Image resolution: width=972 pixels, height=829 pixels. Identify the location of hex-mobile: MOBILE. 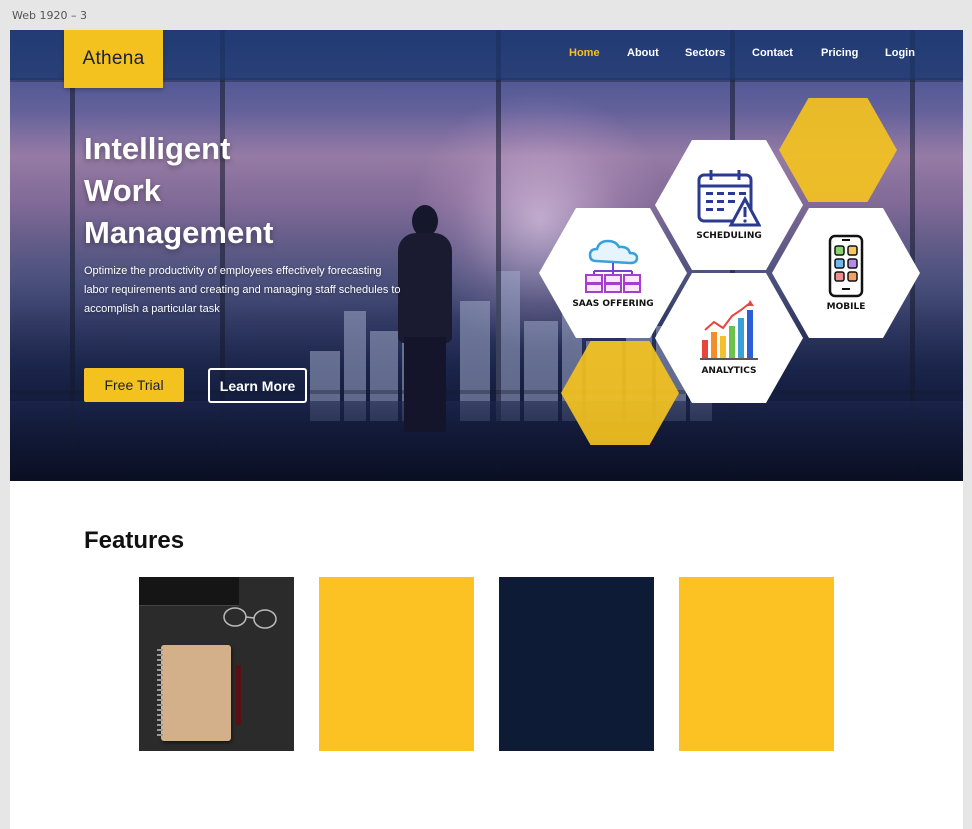
(846, 273).